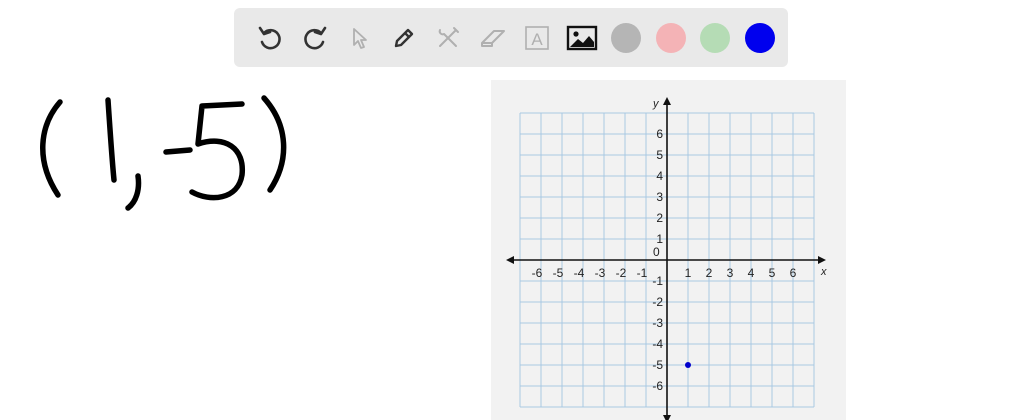  What do you see at coordinates (793, 273) in the screenshot?
I see `x-tick-label: 6` at bounding box center [793, 273].